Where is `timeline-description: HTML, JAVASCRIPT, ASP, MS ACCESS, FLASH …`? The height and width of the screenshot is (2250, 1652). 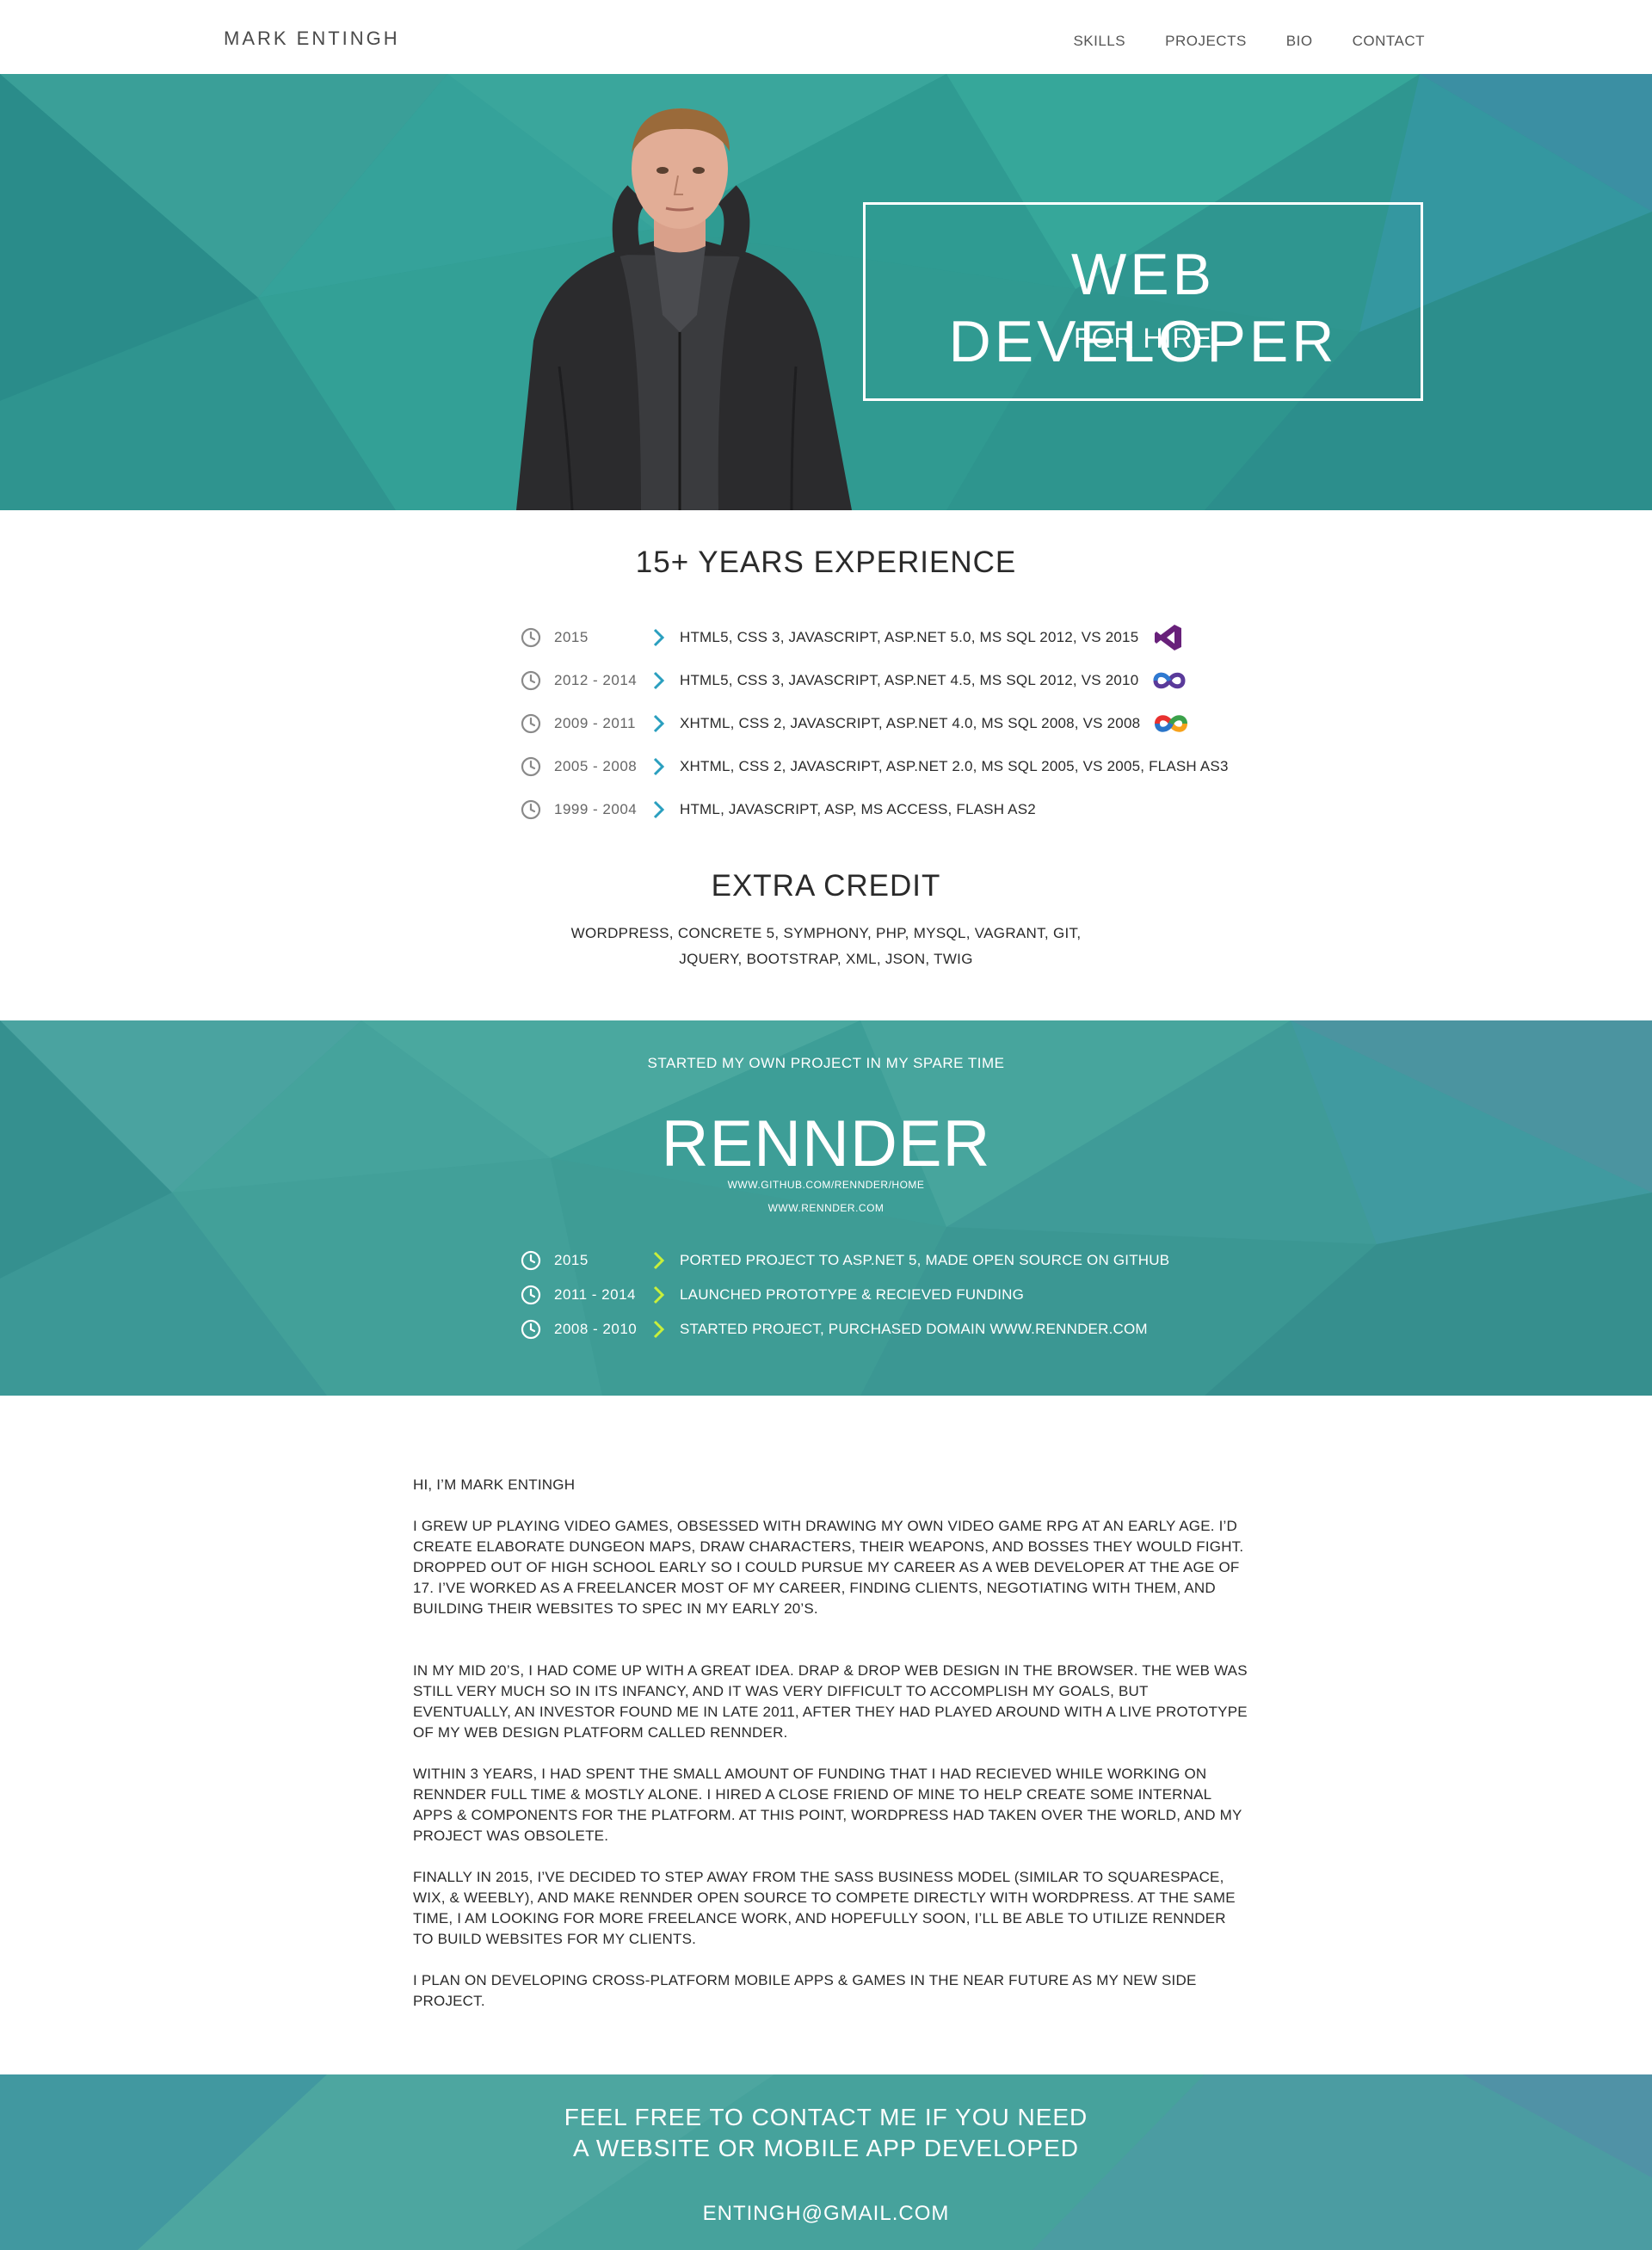 timeline-description: HTML, JAVASCRIPT, ASP, MS ACCESS, FLASH … is located at coordinates (858, 809).